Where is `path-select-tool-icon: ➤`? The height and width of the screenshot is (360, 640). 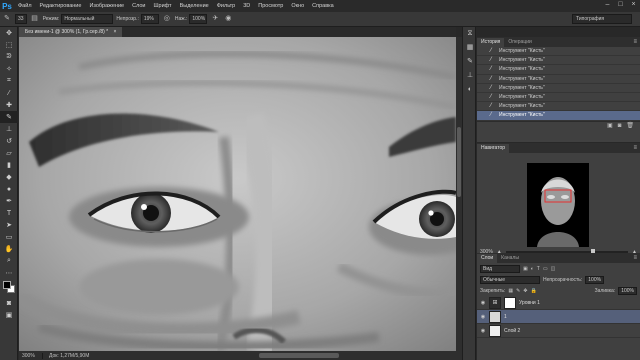 path-select-tool-icon: ➤ is located at coordinates (9, 225).